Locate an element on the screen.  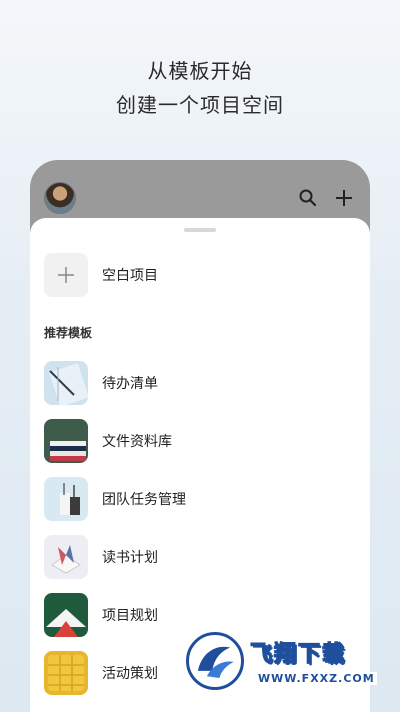
watermark-url: WWW.FXXZ.COM is located at coordinates (316, 678).